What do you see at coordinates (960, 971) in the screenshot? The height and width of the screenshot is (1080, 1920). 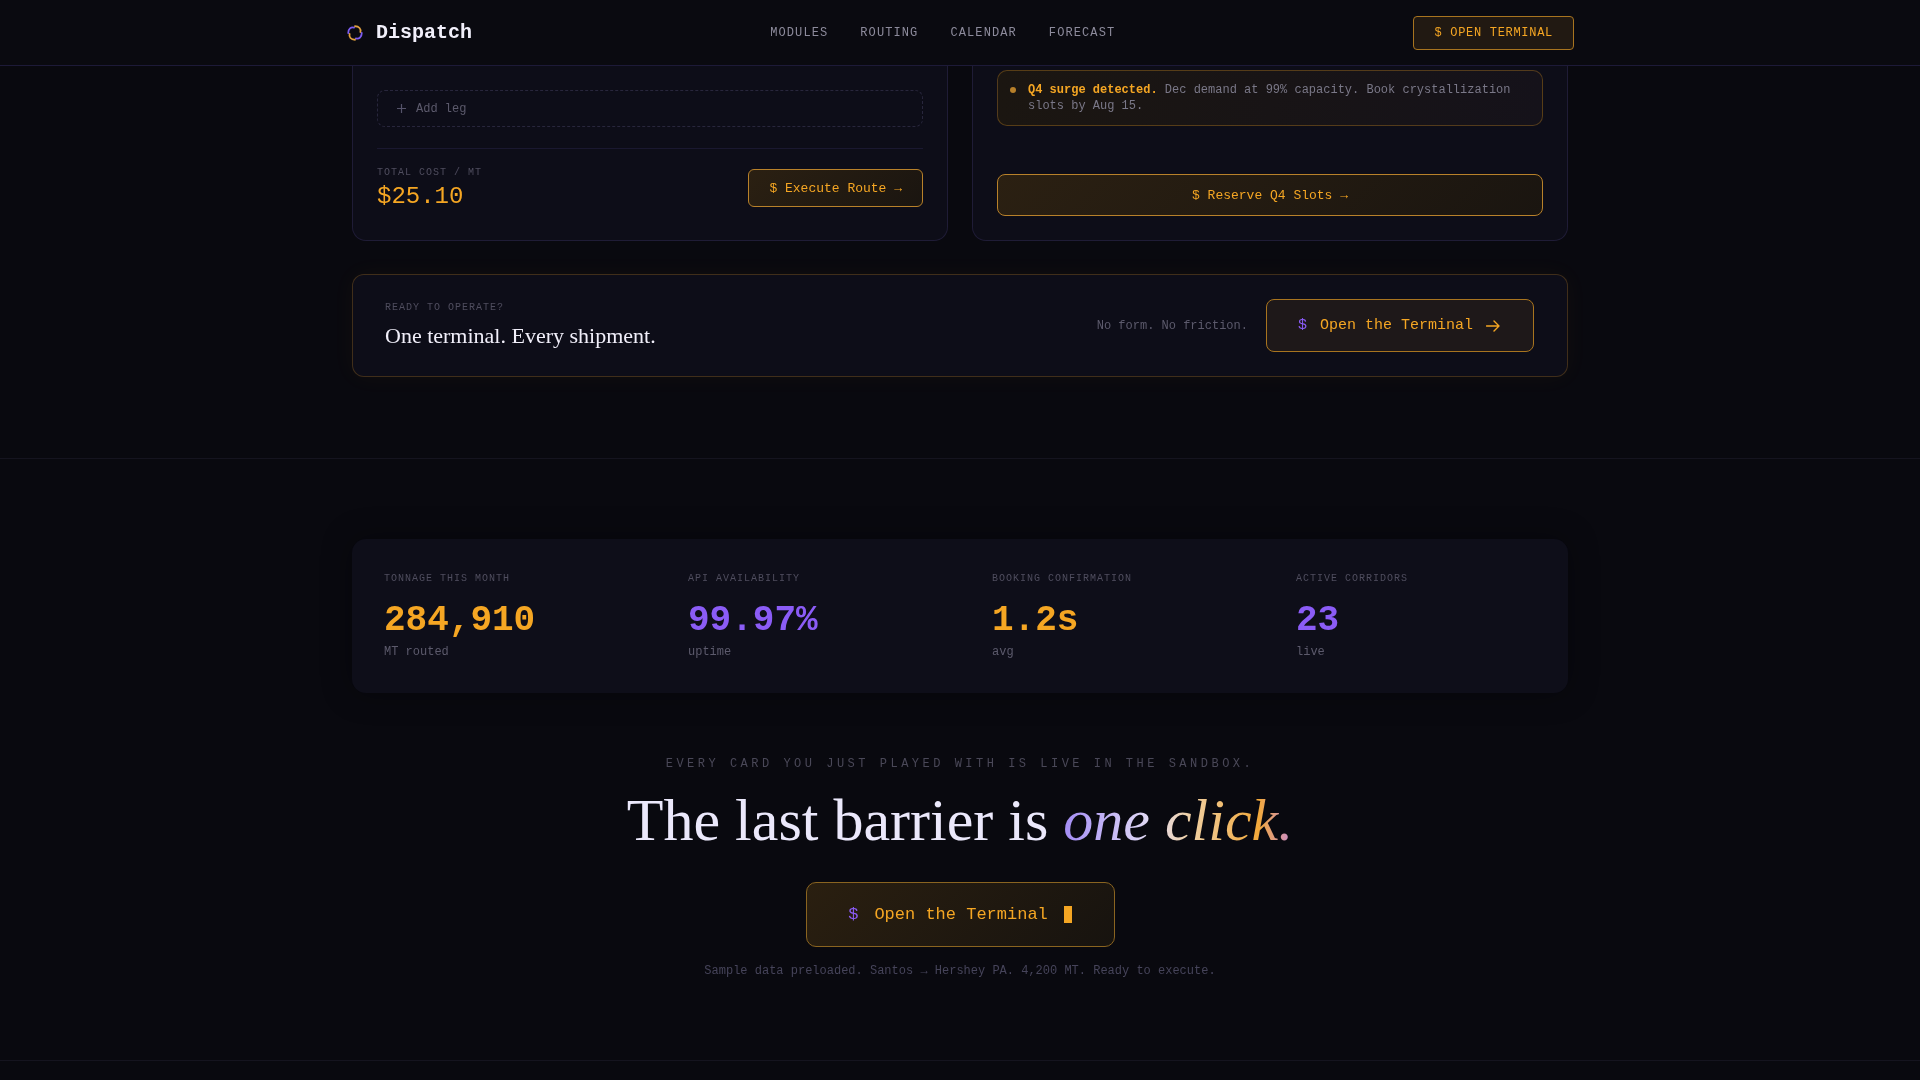 I see `footnote: Sample data preloaded. Santos → Hershey PA. 4,200 MT. Ready to execute.` at bounding box center [960, 971].